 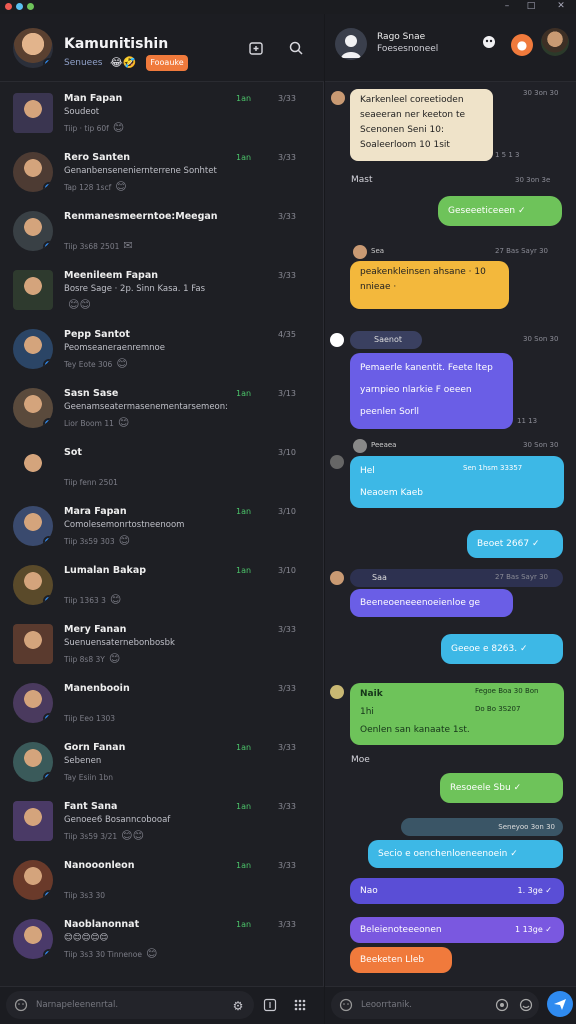 What do you see at coordinates (482, 827) in the screenshot?
I see `message-meta-strip: Seneyoo 3on 30` at bounding box center [482, 827].